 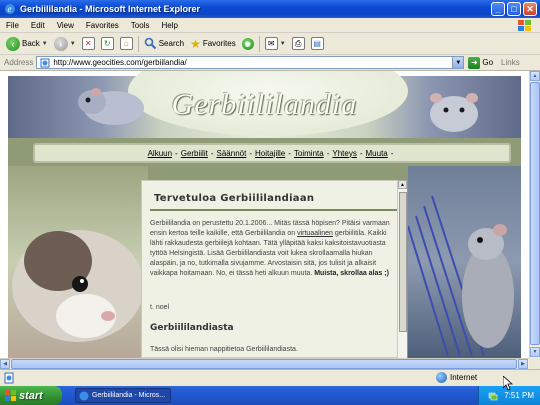 I want to click on network-icon, so click(x=493, y=396).